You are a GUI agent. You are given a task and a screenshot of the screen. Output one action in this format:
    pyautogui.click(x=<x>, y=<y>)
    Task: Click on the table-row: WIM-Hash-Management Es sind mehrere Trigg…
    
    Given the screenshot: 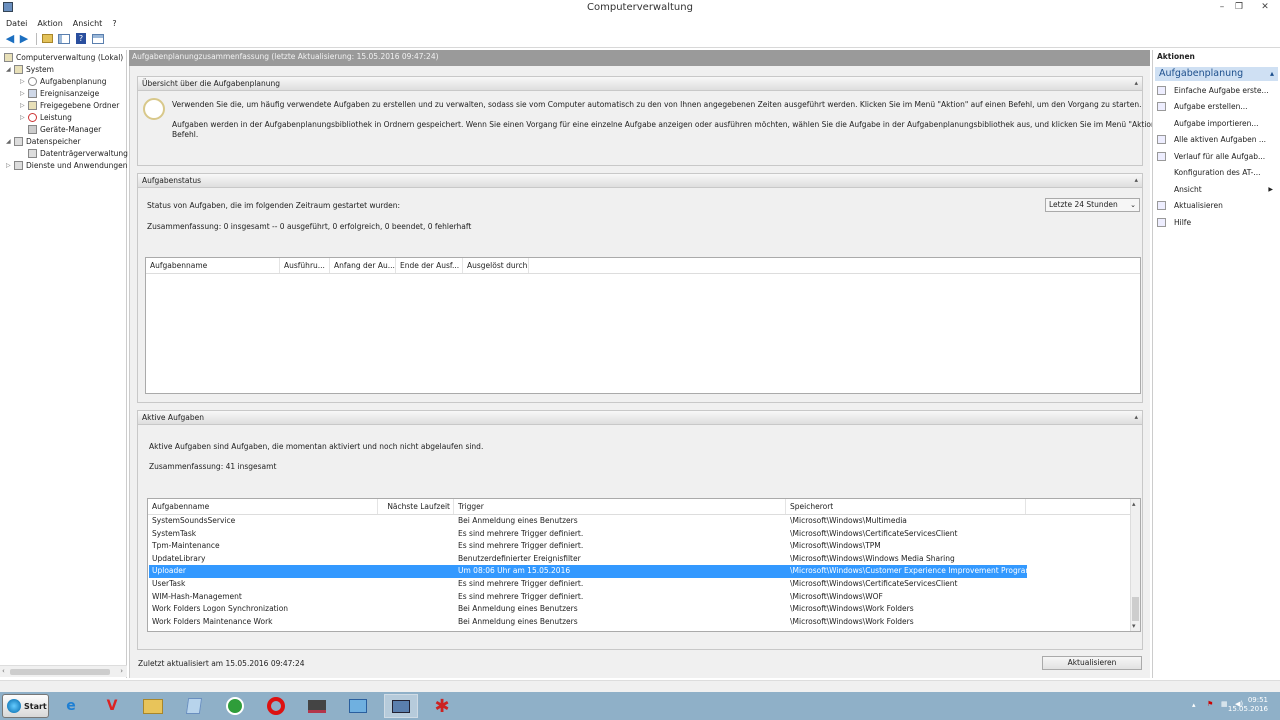 What is the action you would take?
    pyautogui.click(x=639, y=597)
    